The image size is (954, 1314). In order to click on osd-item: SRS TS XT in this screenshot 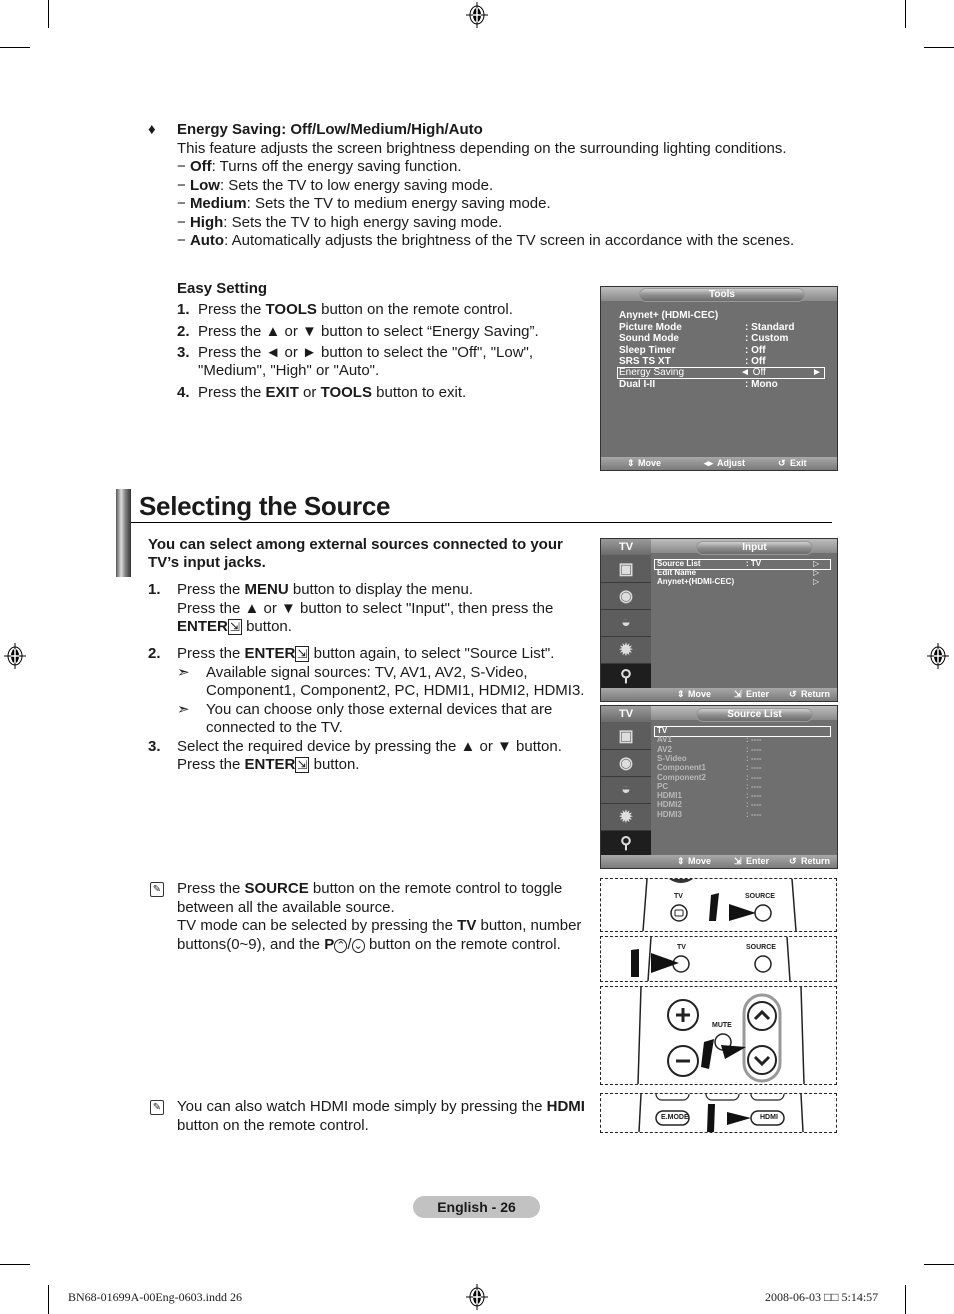, I will do `click(645, 361)`.